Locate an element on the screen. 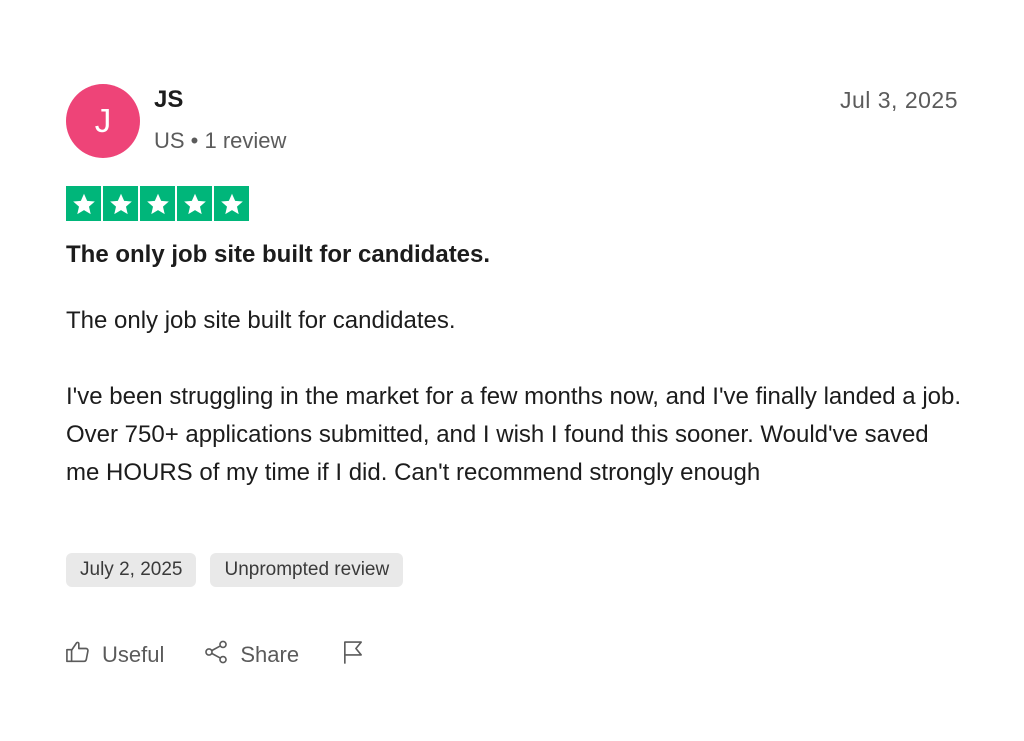  avatar: J is located at coordinates (103, 121).